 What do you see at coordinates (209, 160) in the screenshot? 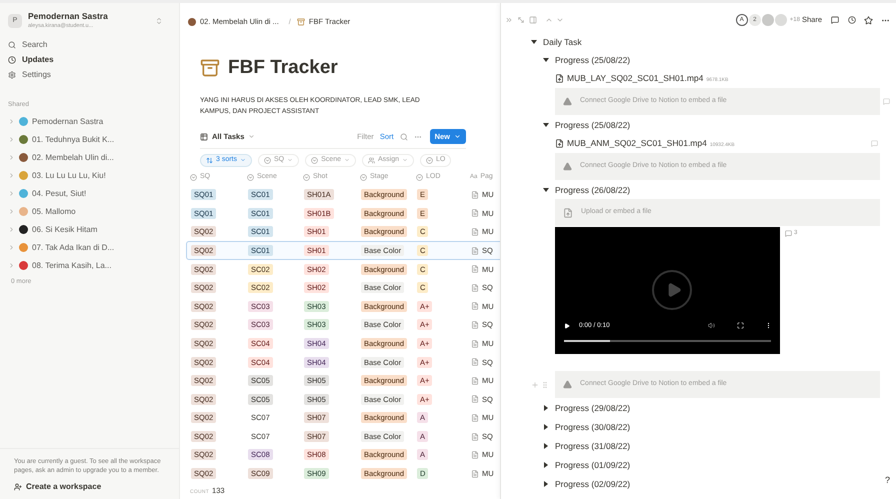
I see `sort-icon` at bounding box center [209, 160].